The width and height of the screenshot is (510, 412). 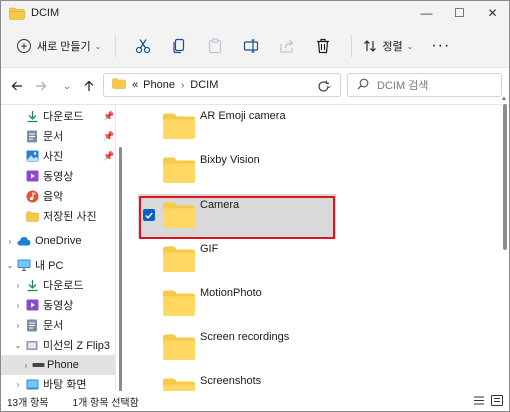 I want to click on music-icon, so click(x=32, y=196).